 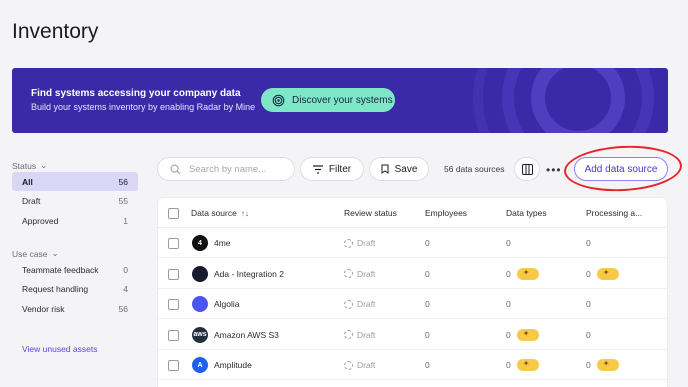 I want to click on column-data-source: Data source ↑↓, so click(x=220, y=213).